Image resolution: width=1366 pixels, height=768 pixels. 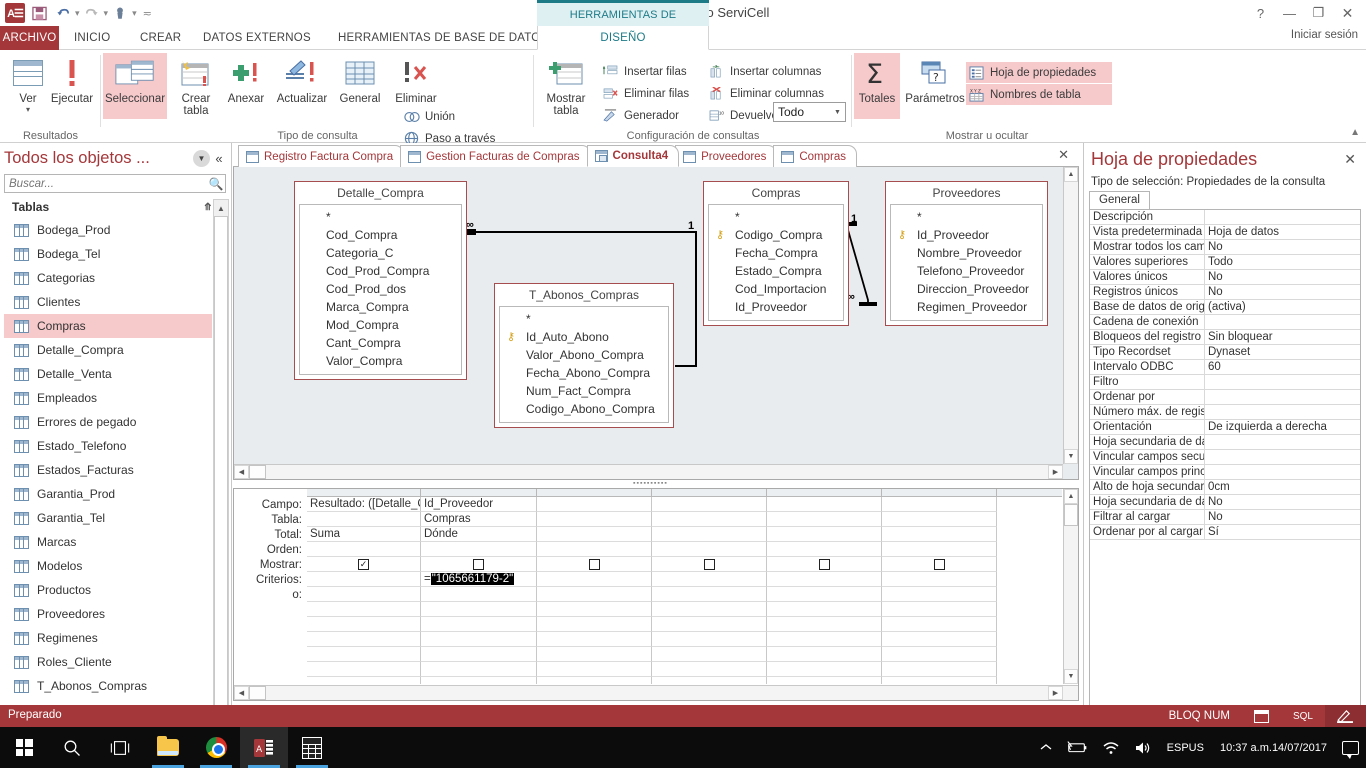 I want to click on help-icon: ?, so click(x=1260, y=13).